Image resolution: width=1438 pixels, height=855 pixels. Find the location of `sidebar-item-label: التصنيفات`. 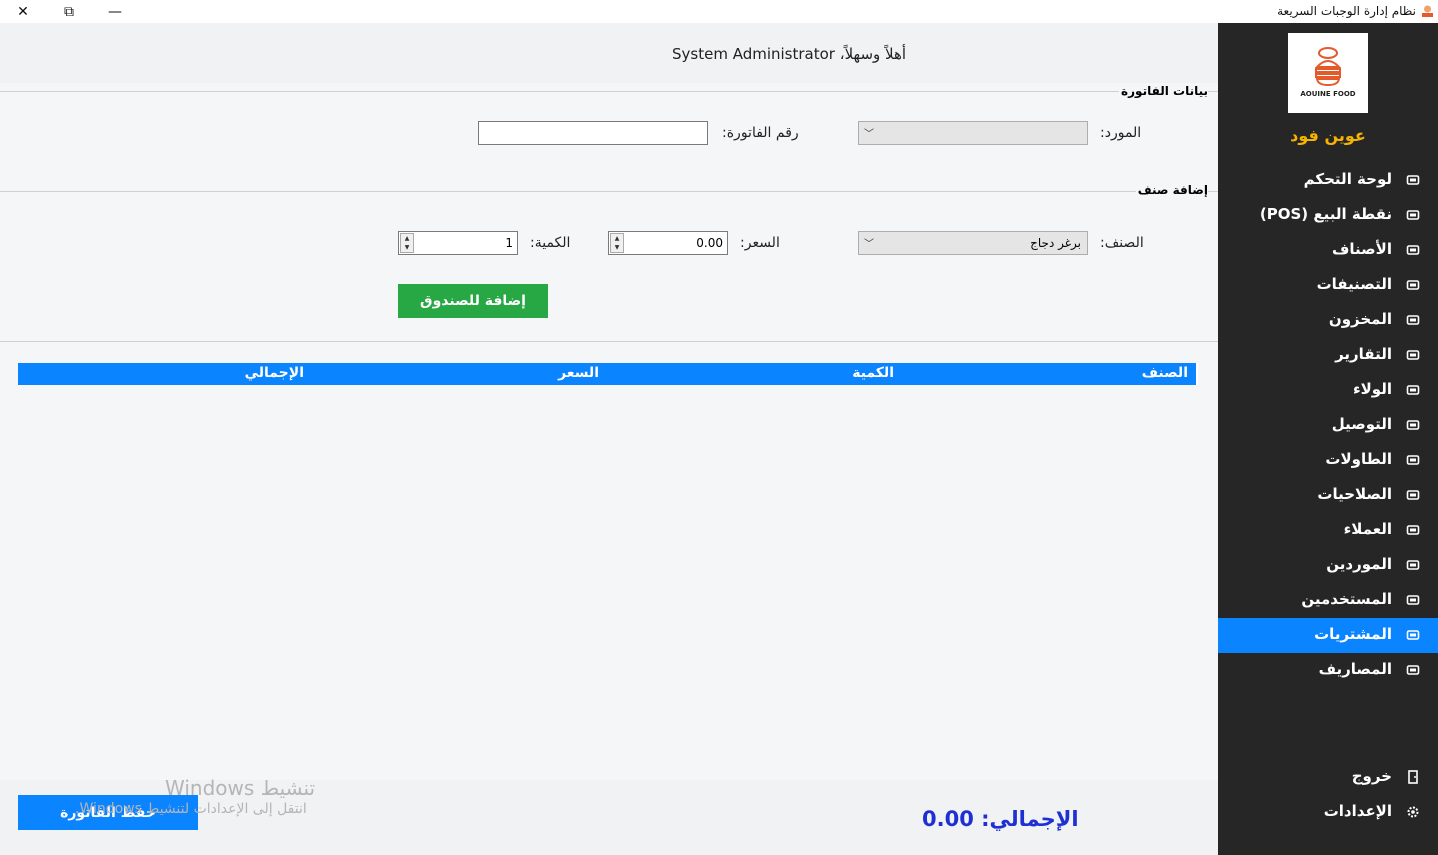

sidebar-item-label: التصنيفات is located at coordinates (1354, 284).